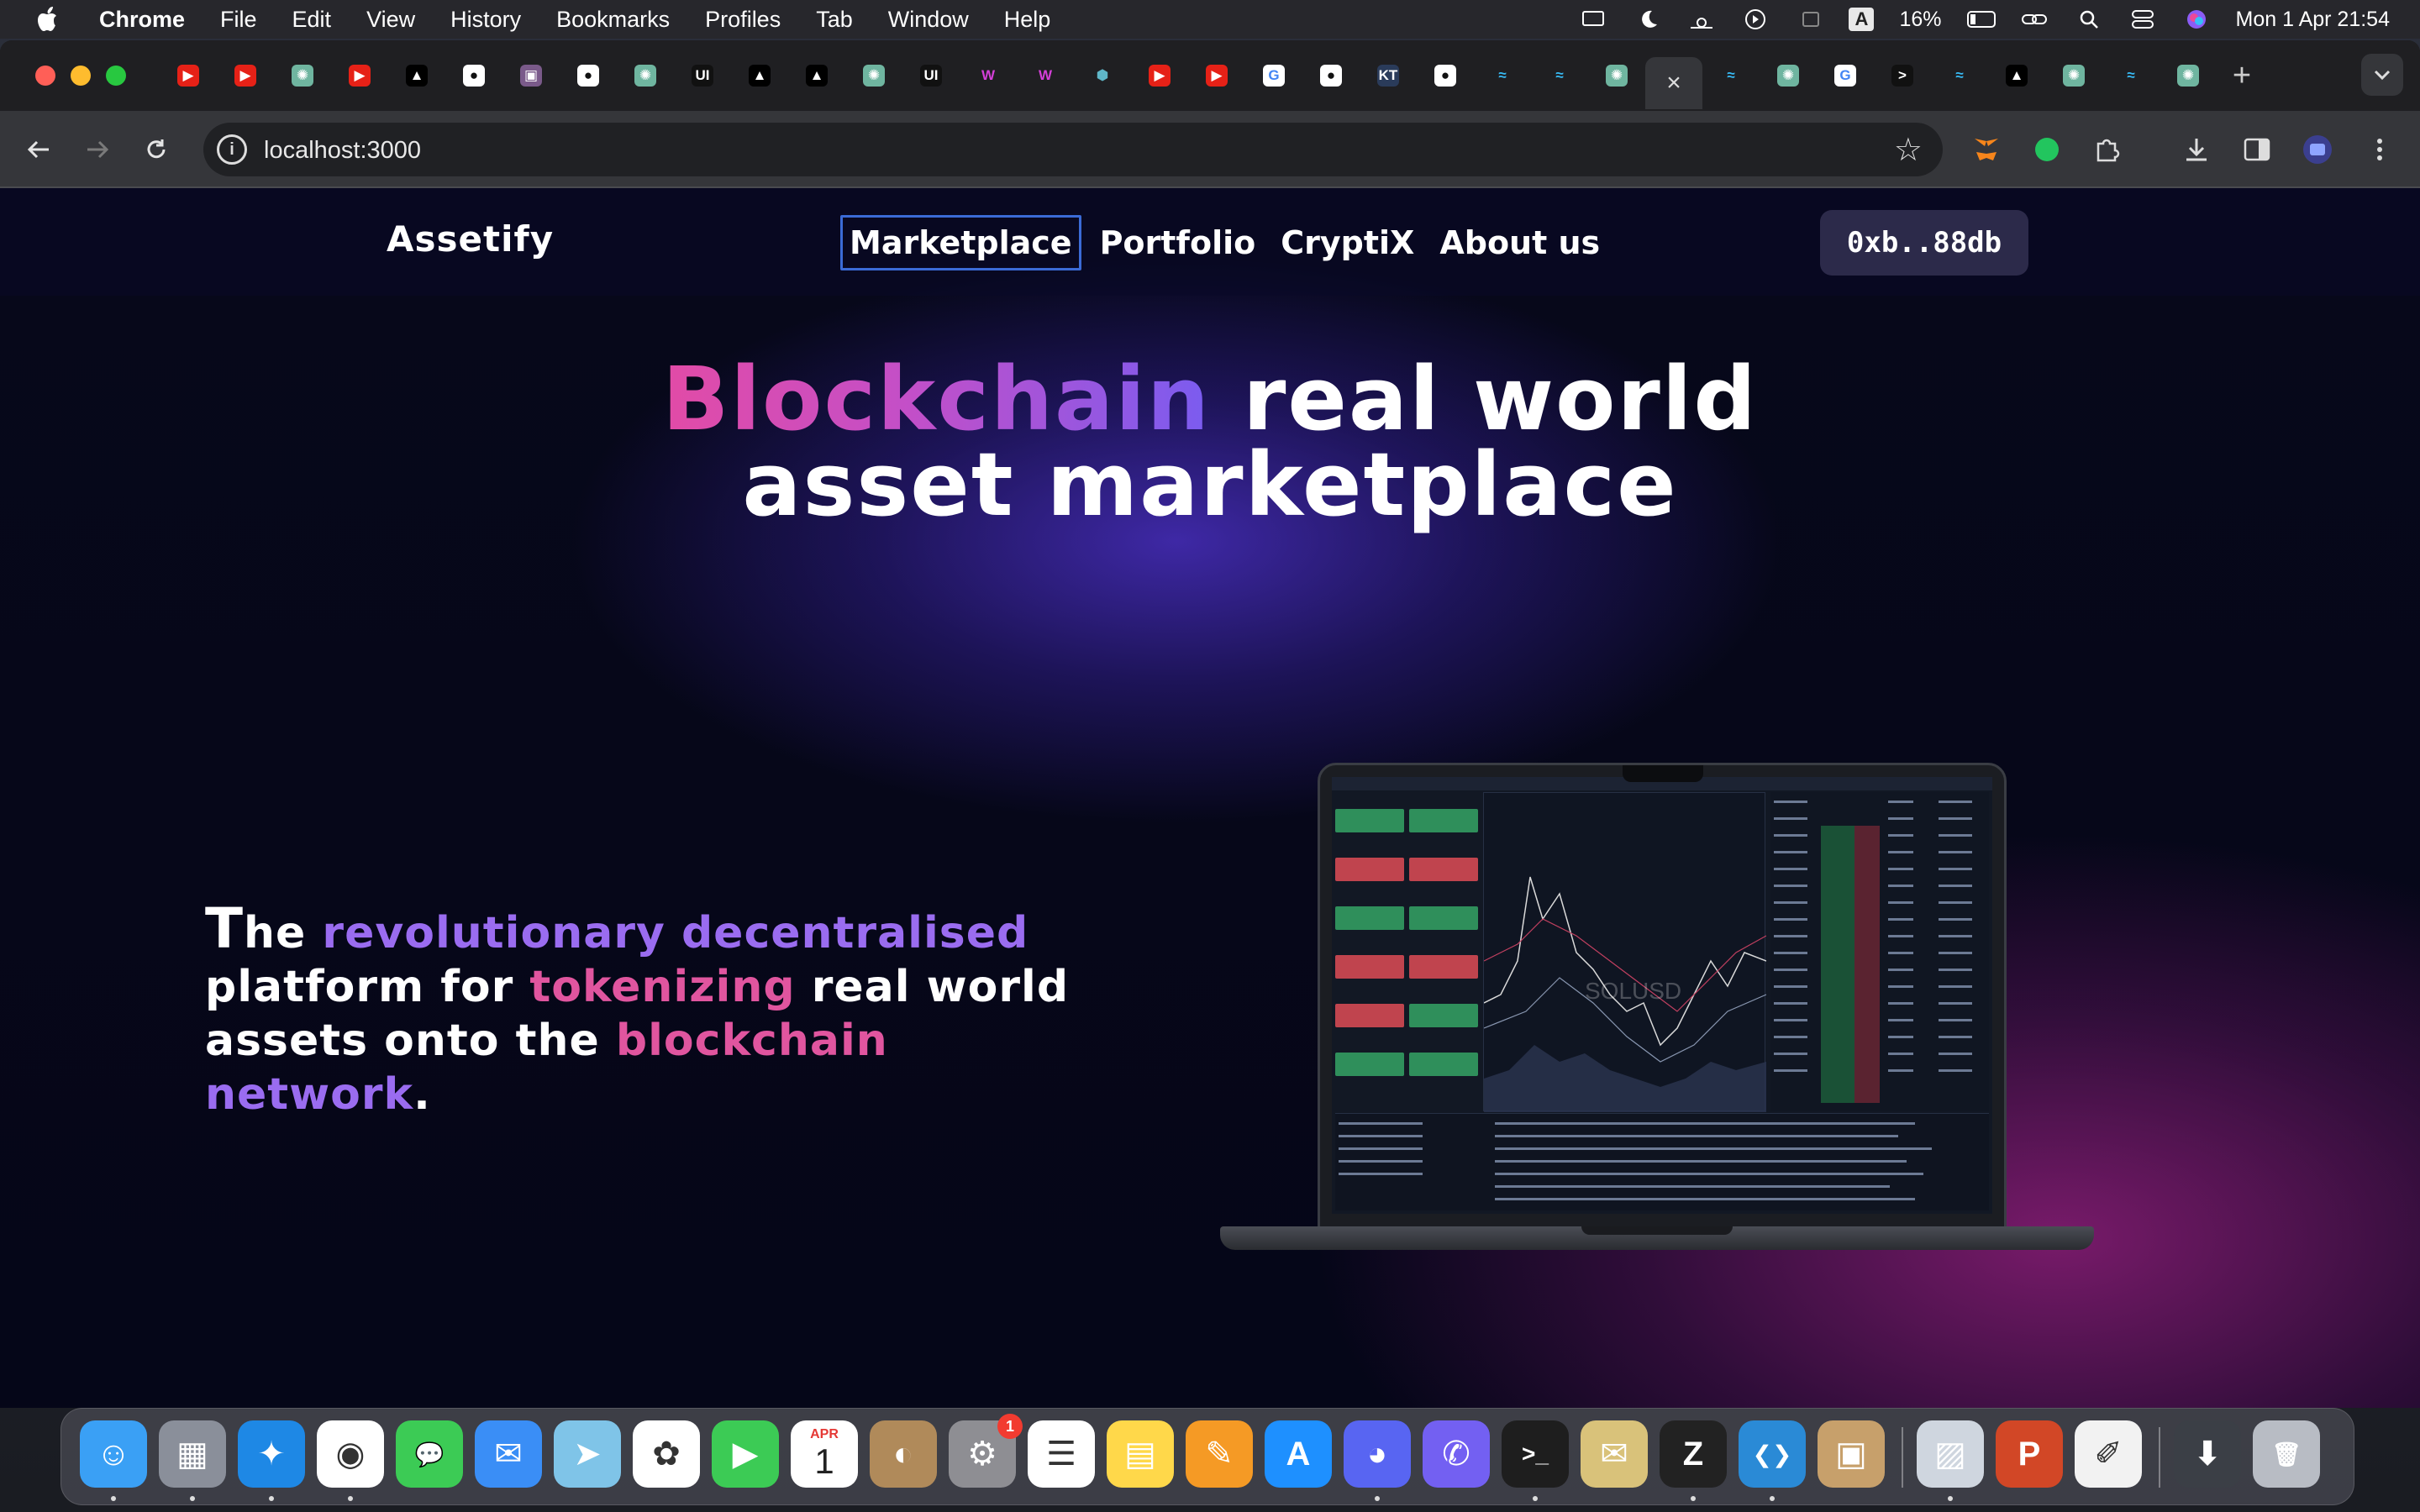  I want to click on maps-icon: ➤, so click(587, 1454).